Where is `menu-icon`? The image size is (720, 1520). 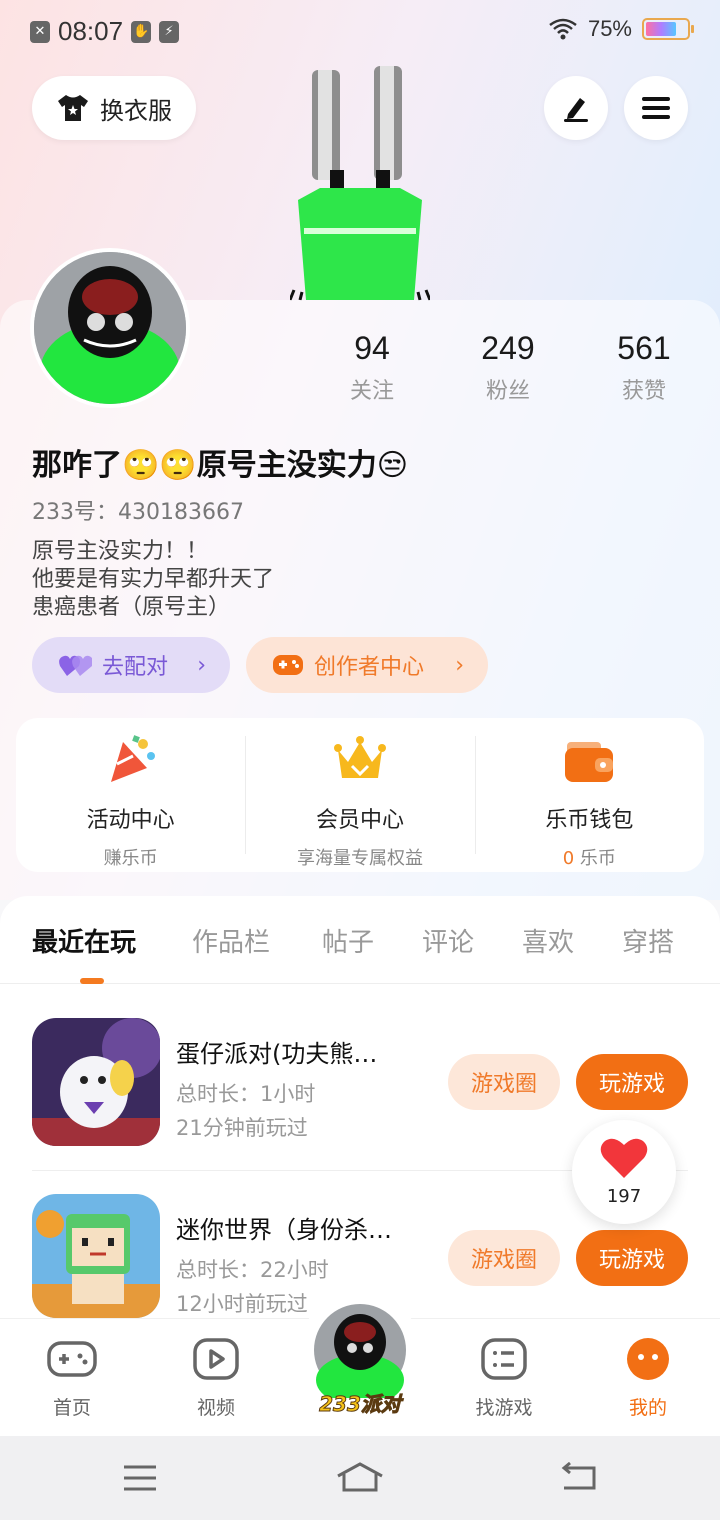 menu-icon is located at coordinates (656, 108).